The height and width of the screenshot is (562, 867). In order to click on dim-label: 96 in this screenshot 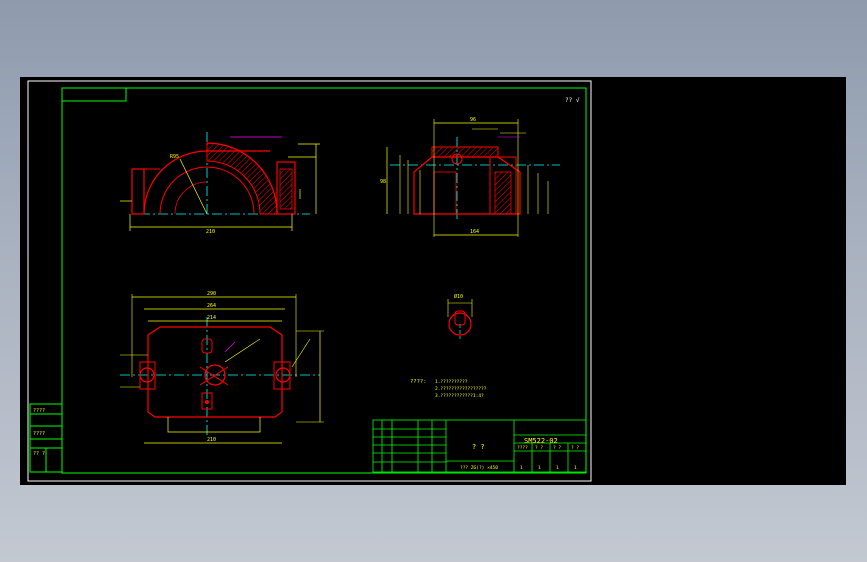, I will do `click(473, 120)`.